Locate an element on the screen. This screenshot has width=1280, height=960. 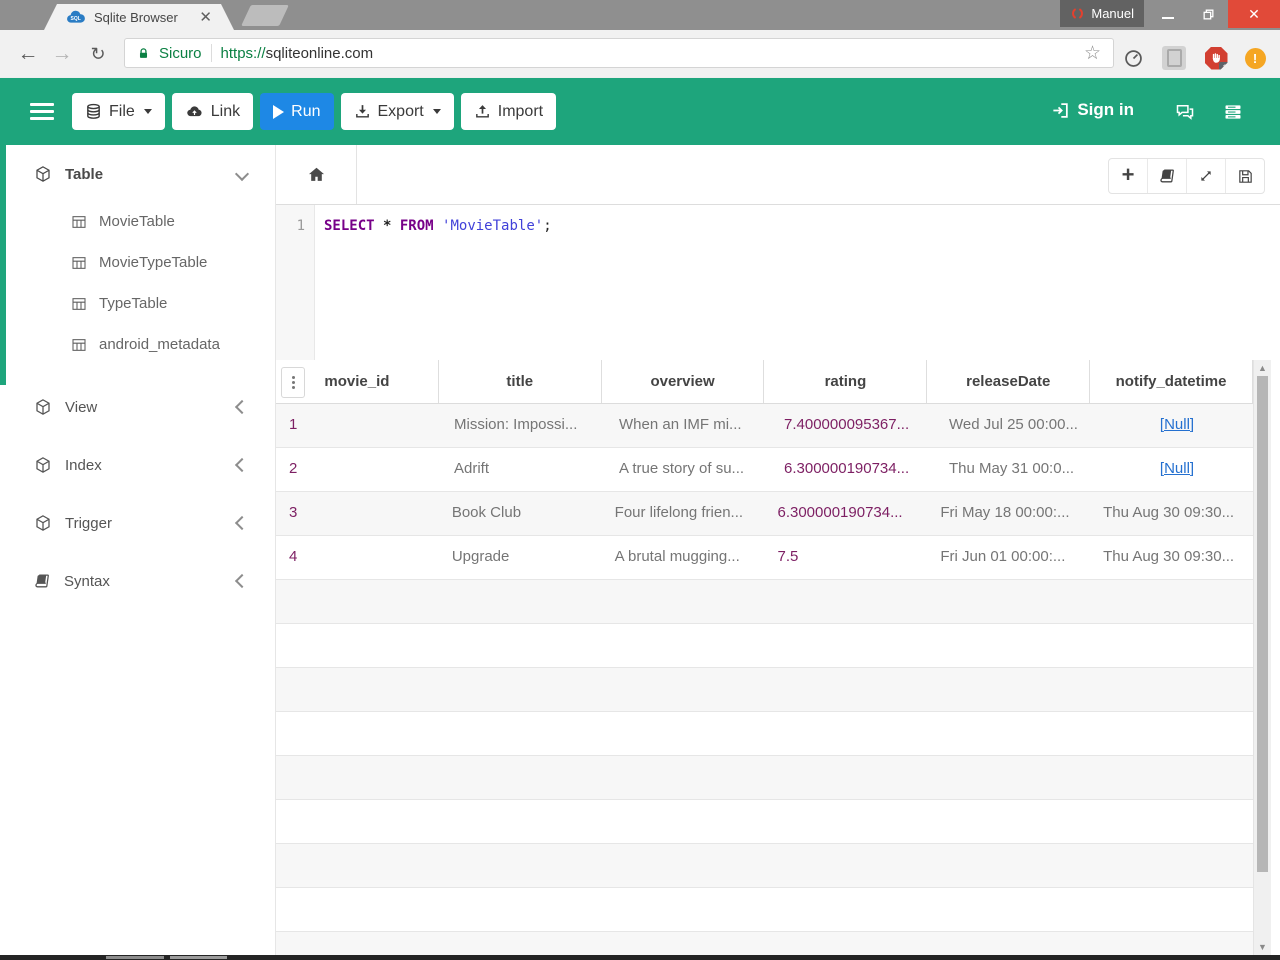
grid-cell-movie_id: 3 is located at coordinates (357, 513).